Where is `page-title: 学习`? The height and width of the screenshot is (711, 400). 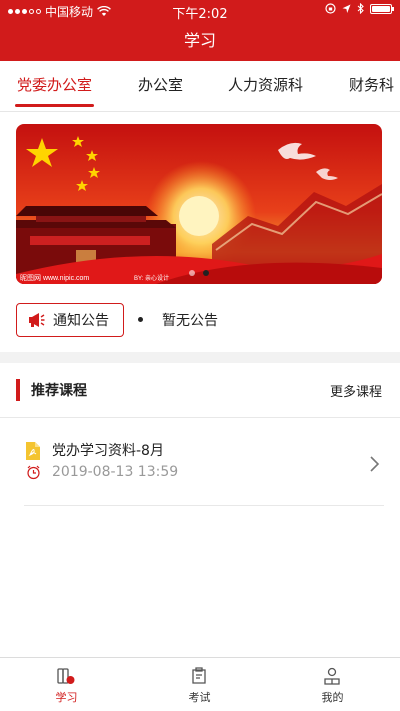 page-title: 学习 is located at coordinates (199, 40).